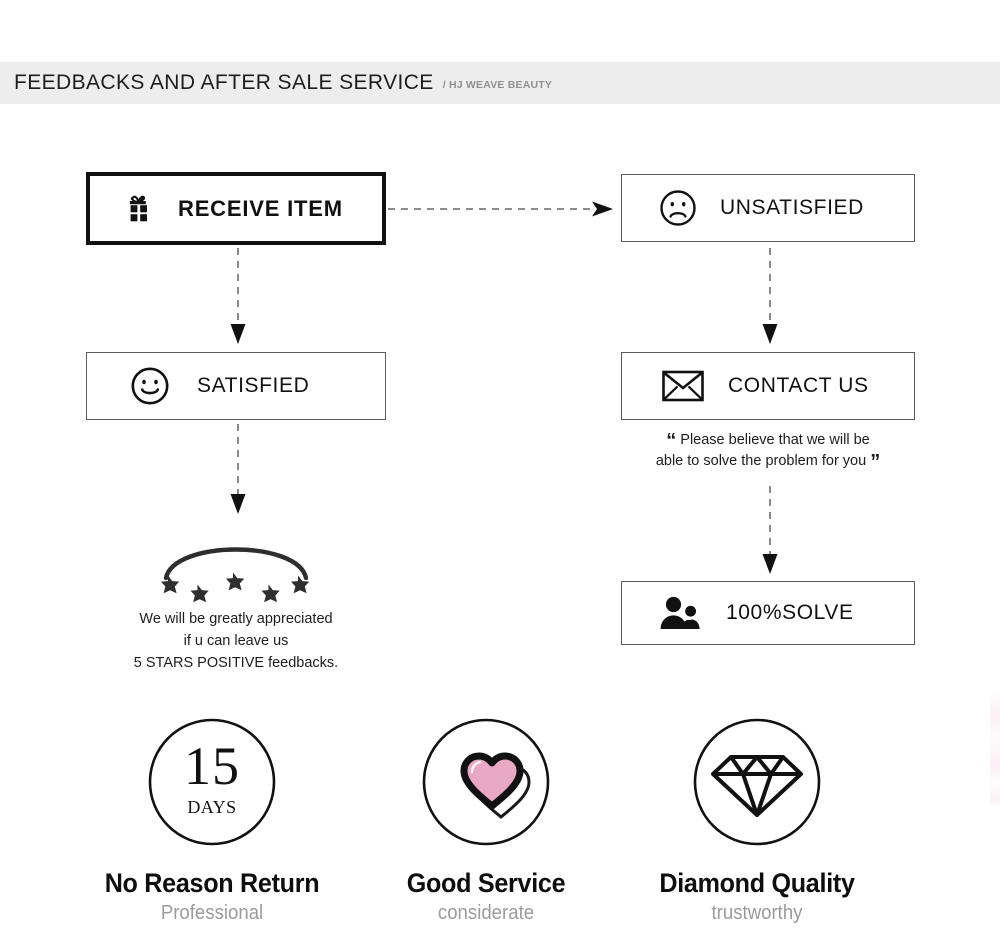  What do you see at coordinates (680, 613) in the screenshot?
I see `people-icon` at bounding box center [680, 613].